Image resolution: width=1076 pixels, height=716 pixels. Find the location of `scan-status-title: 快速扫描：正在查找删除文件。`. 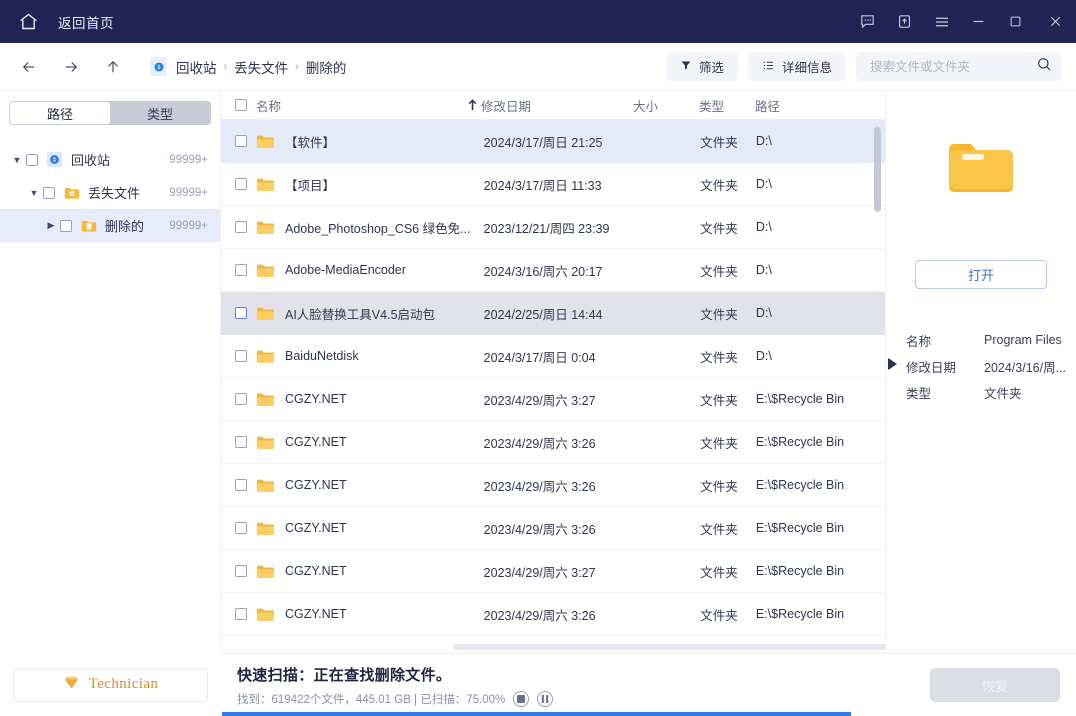

scan-status-title: 快速扫描：正在查找删除文件。 is located at coordinates (344, 675).